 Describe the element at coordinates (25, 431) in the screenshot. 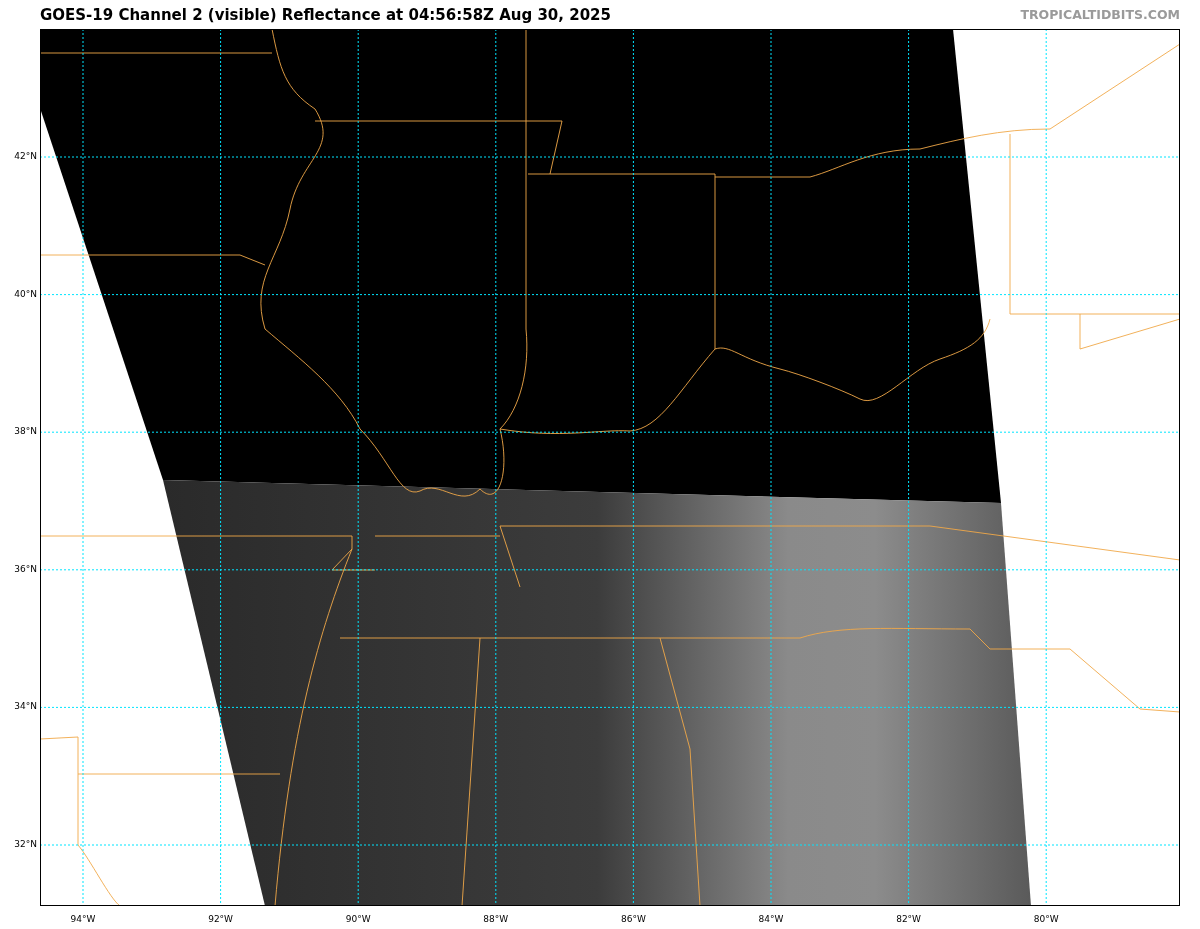

I see `latitude-label: 38°N` at that location.